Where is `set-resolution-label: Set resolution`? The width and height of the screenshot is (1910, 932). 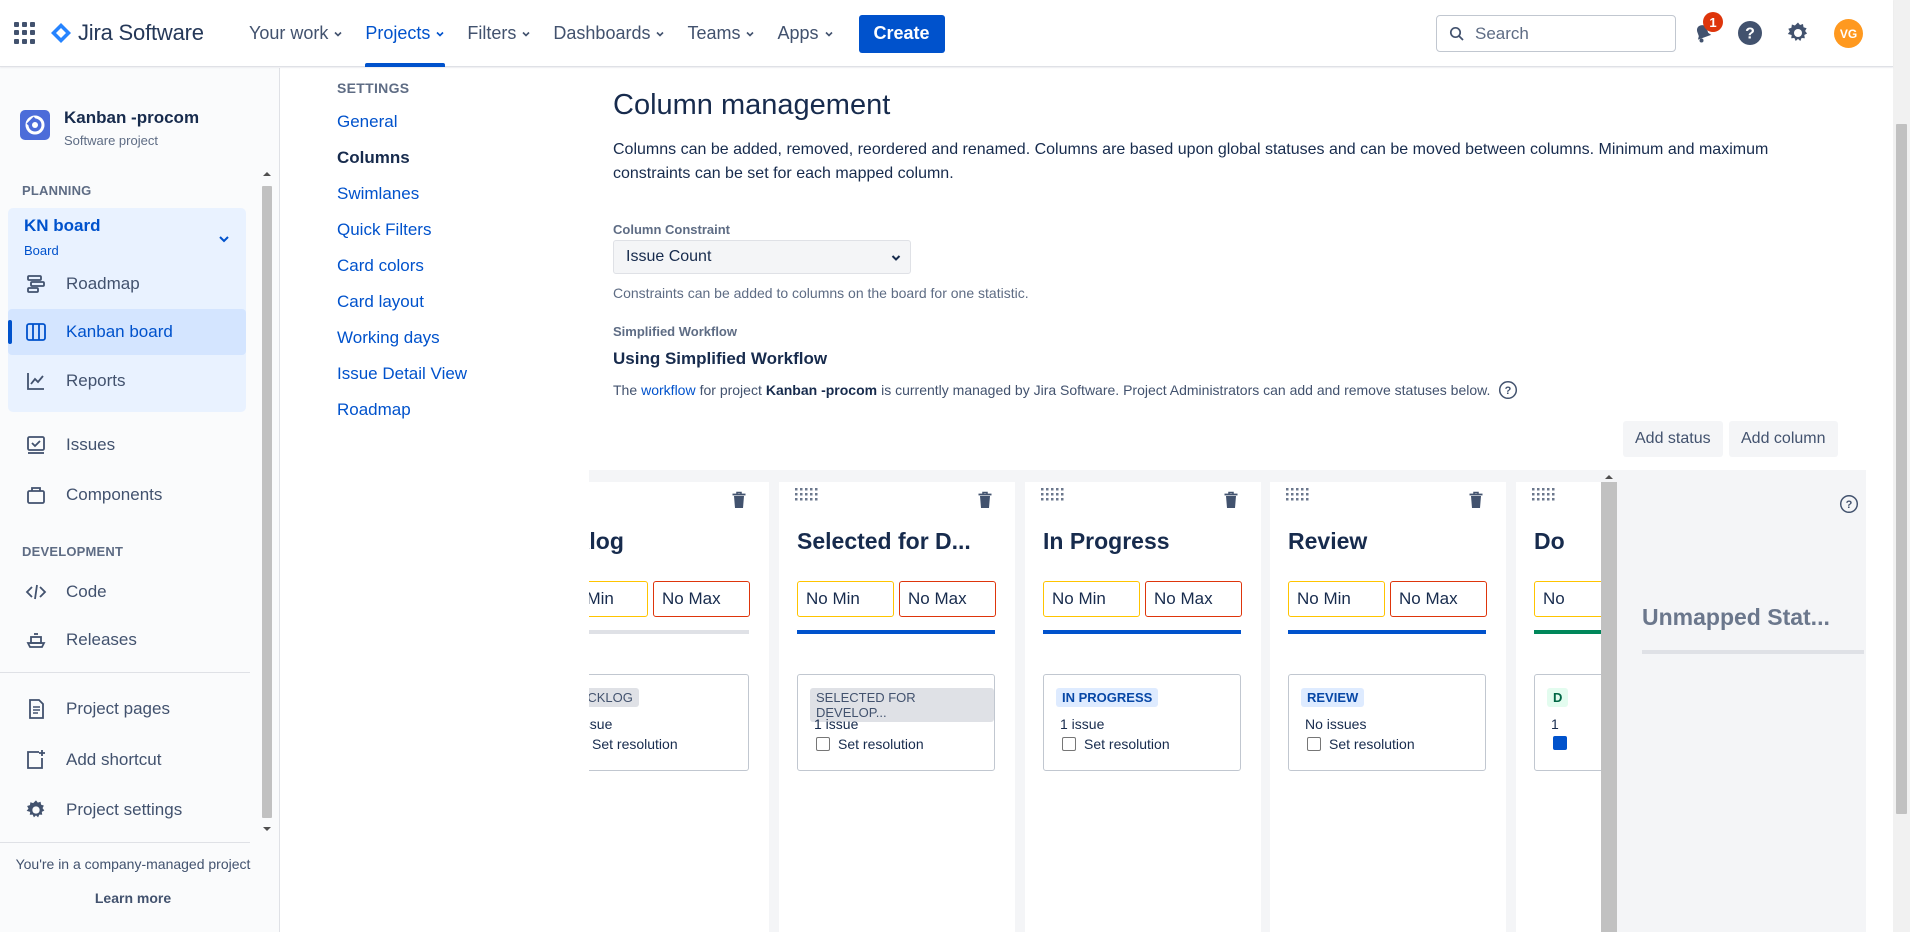
set-resolution-label: Set resolution is located at coordinates (635, 744).